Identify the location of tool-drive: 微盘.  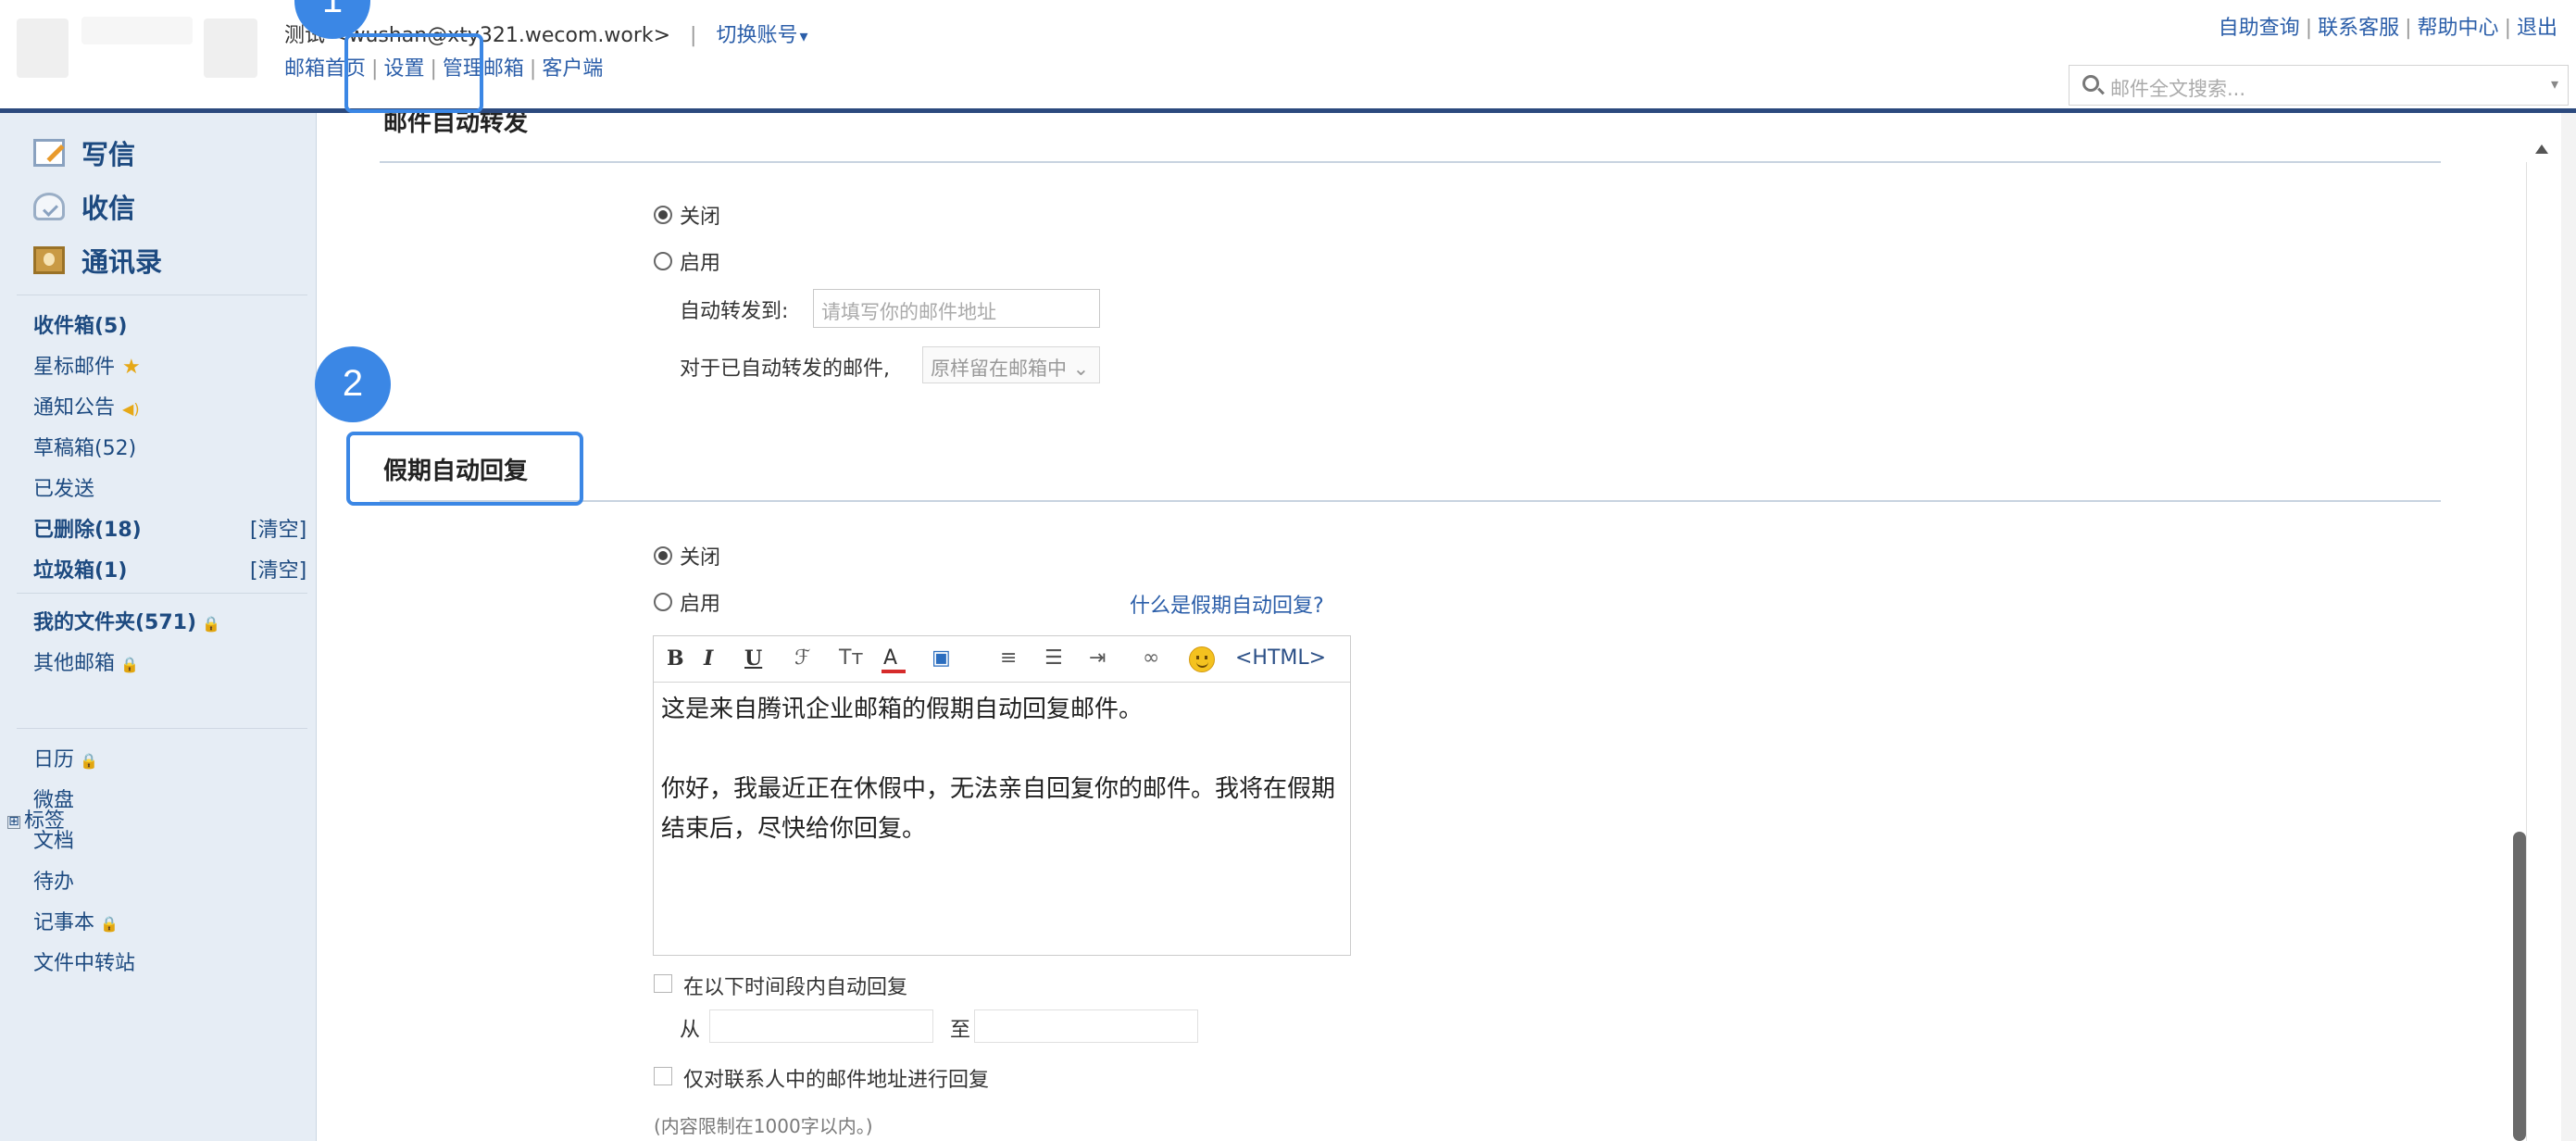
(54, 798).